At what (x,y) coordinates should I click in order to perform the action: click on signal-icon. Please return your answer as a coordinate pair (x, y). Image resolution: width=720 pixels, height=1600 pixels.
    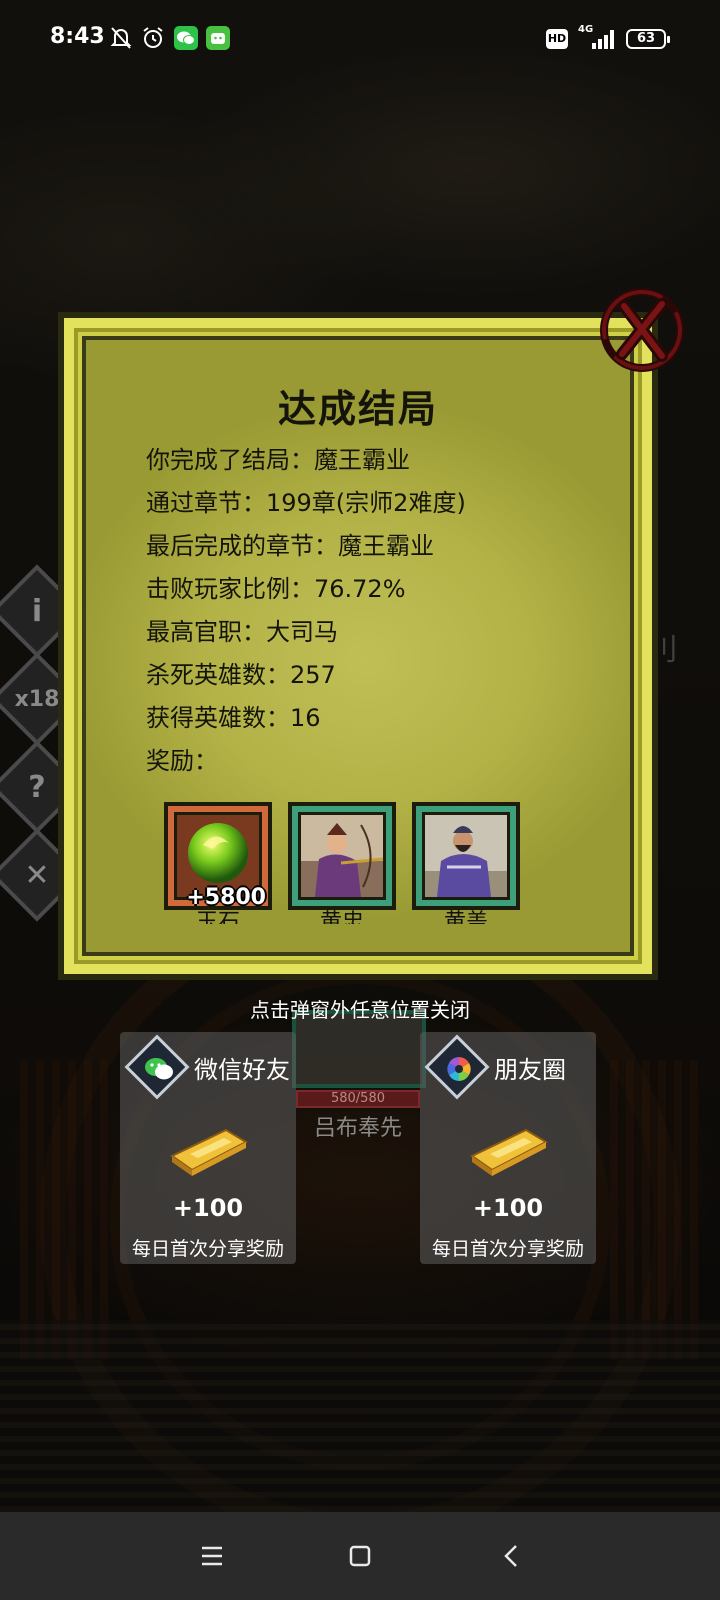
    Looking at the image, I should click on (603, 39).